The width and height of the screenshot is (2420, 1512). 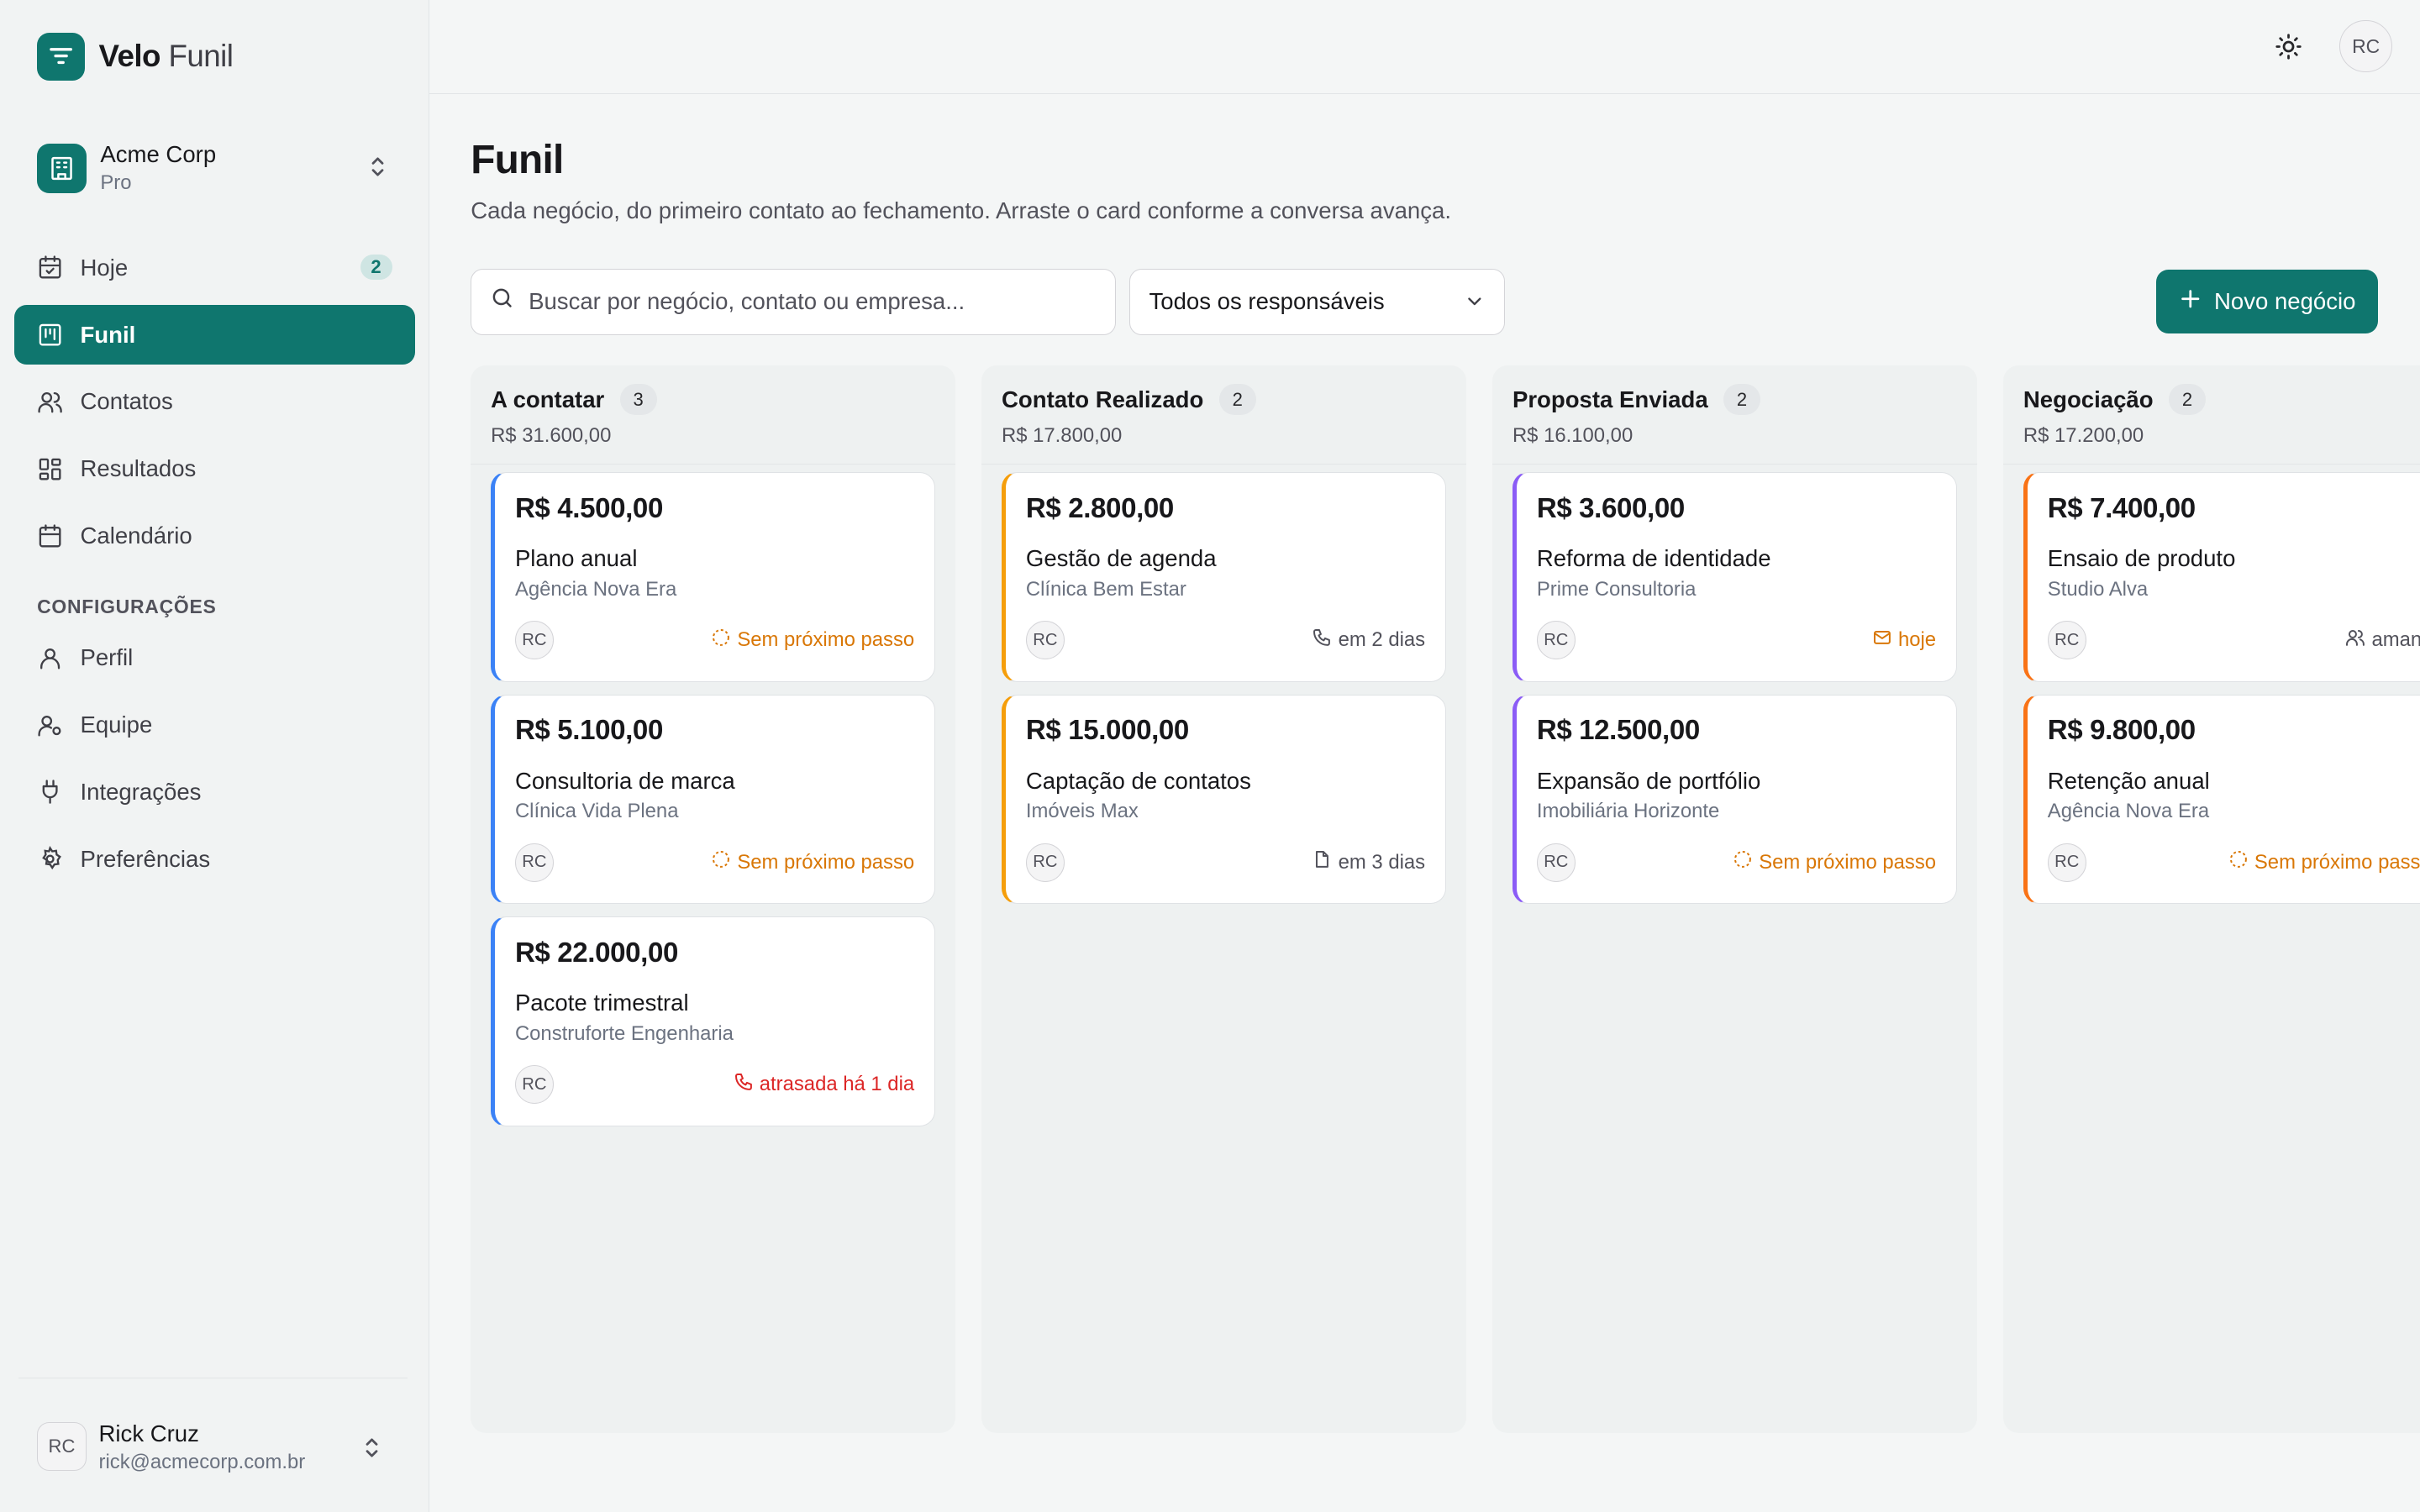 What do you see at coordinates (2142, 558) in the screenshot?
I see `deal-name: Ensaio de produto` at bounding box center [2142, 558].